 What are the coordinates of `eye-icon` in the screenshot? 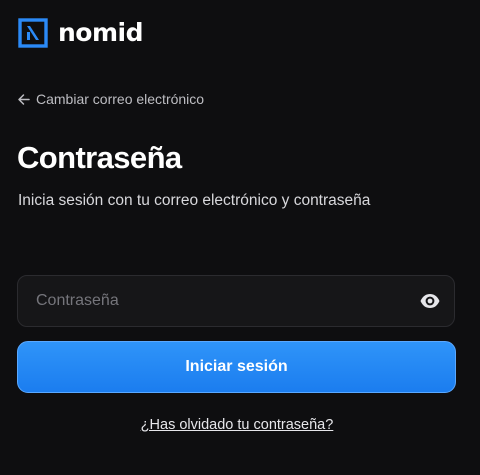 It's located at (430, 301).